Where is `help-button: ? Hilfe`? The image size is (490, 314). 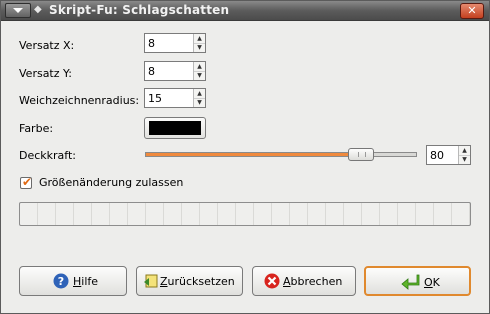
help-button: ? Hilfe is located at coordinates (73, 281).